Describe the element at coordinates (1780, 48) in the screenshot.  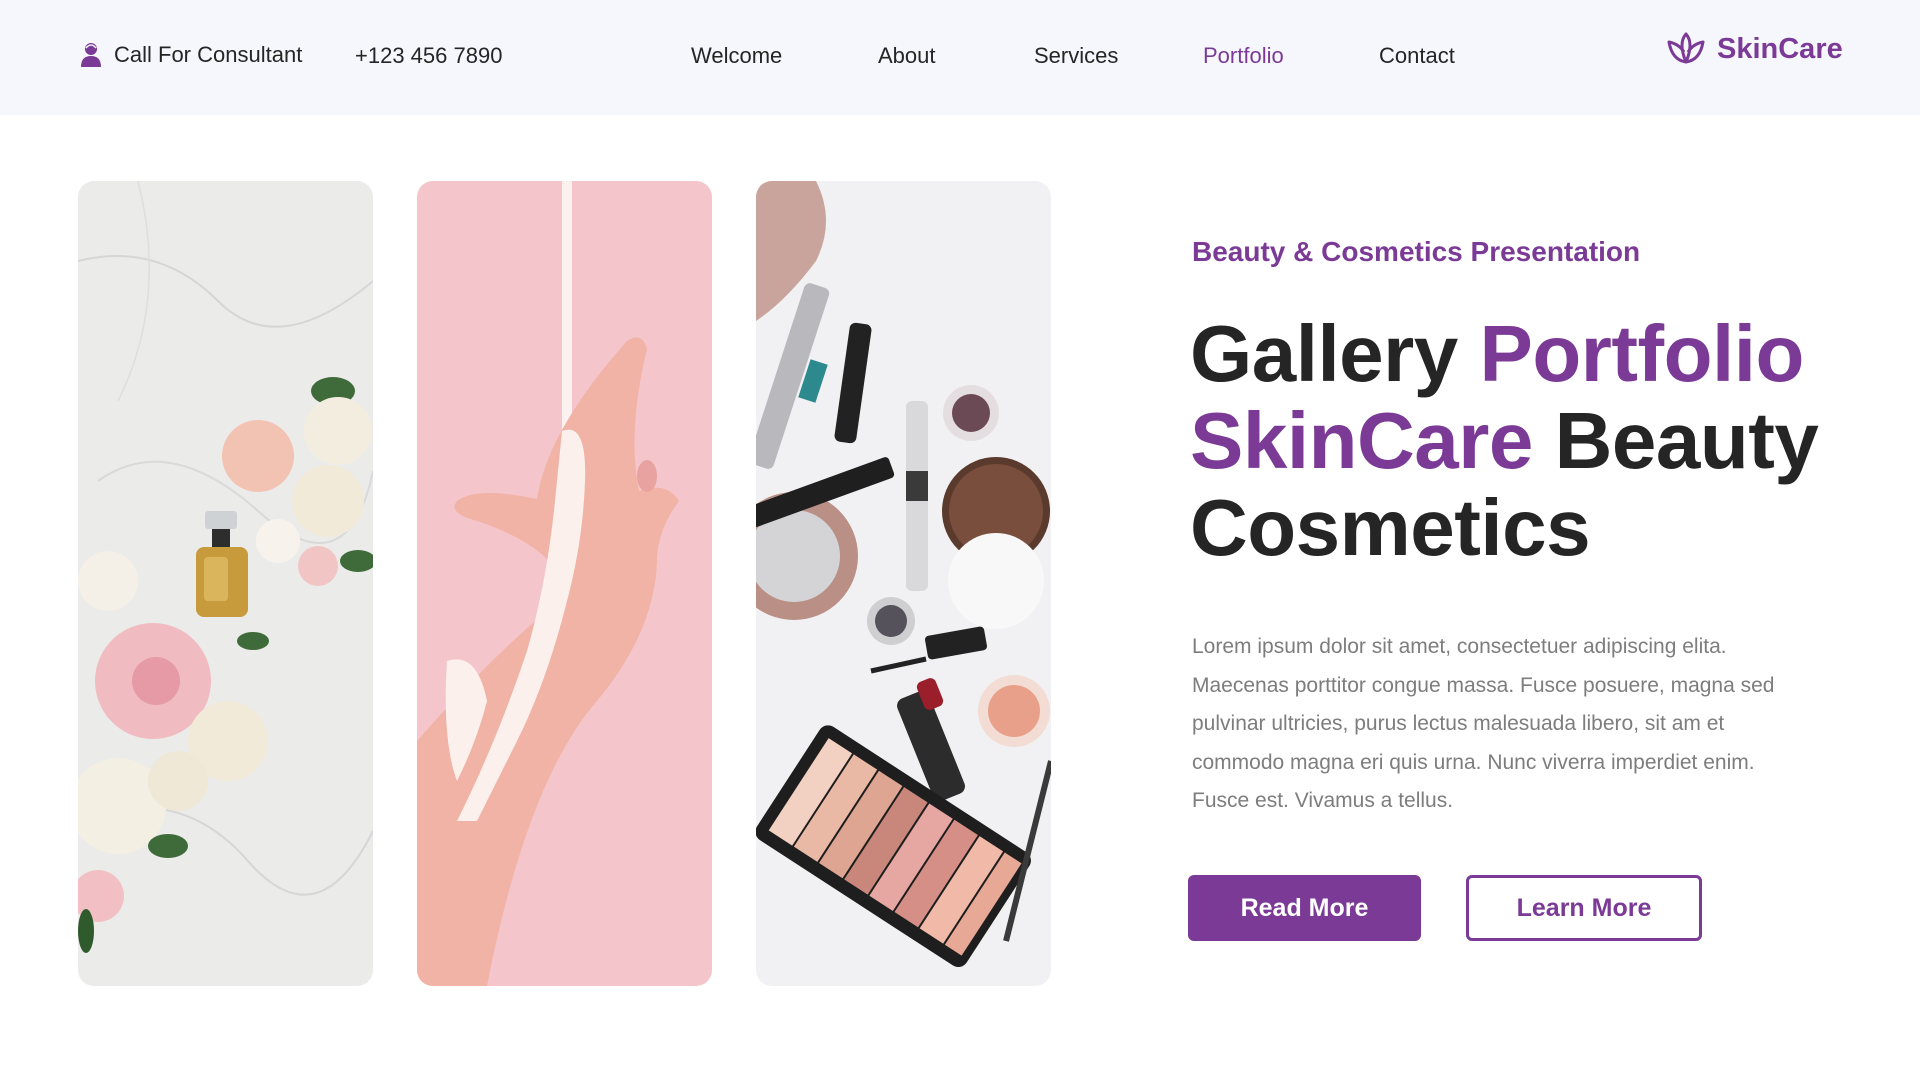
I see `logo-text: SkinCare` at that location.